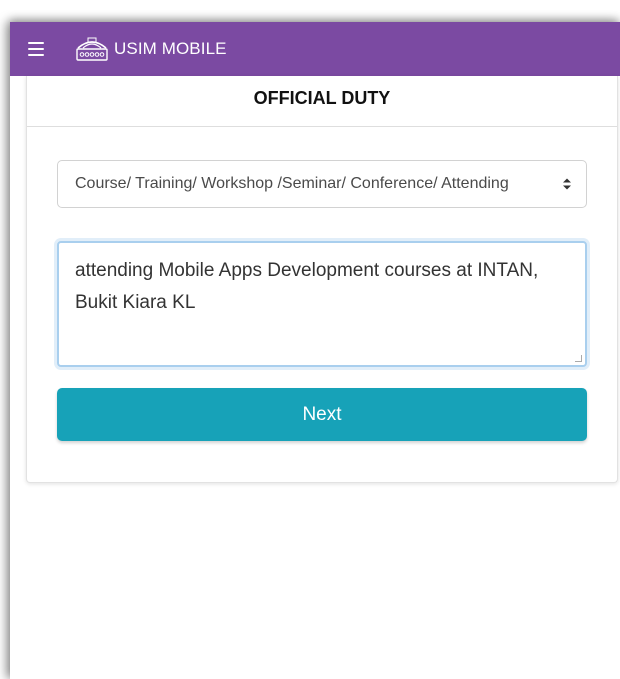 This screenshot has width=620, height=679. What do you see at coordinates (315, 49) in the screenshot?
I see `app-bar: USIM MOBILE` at bounding box center [315, 49].